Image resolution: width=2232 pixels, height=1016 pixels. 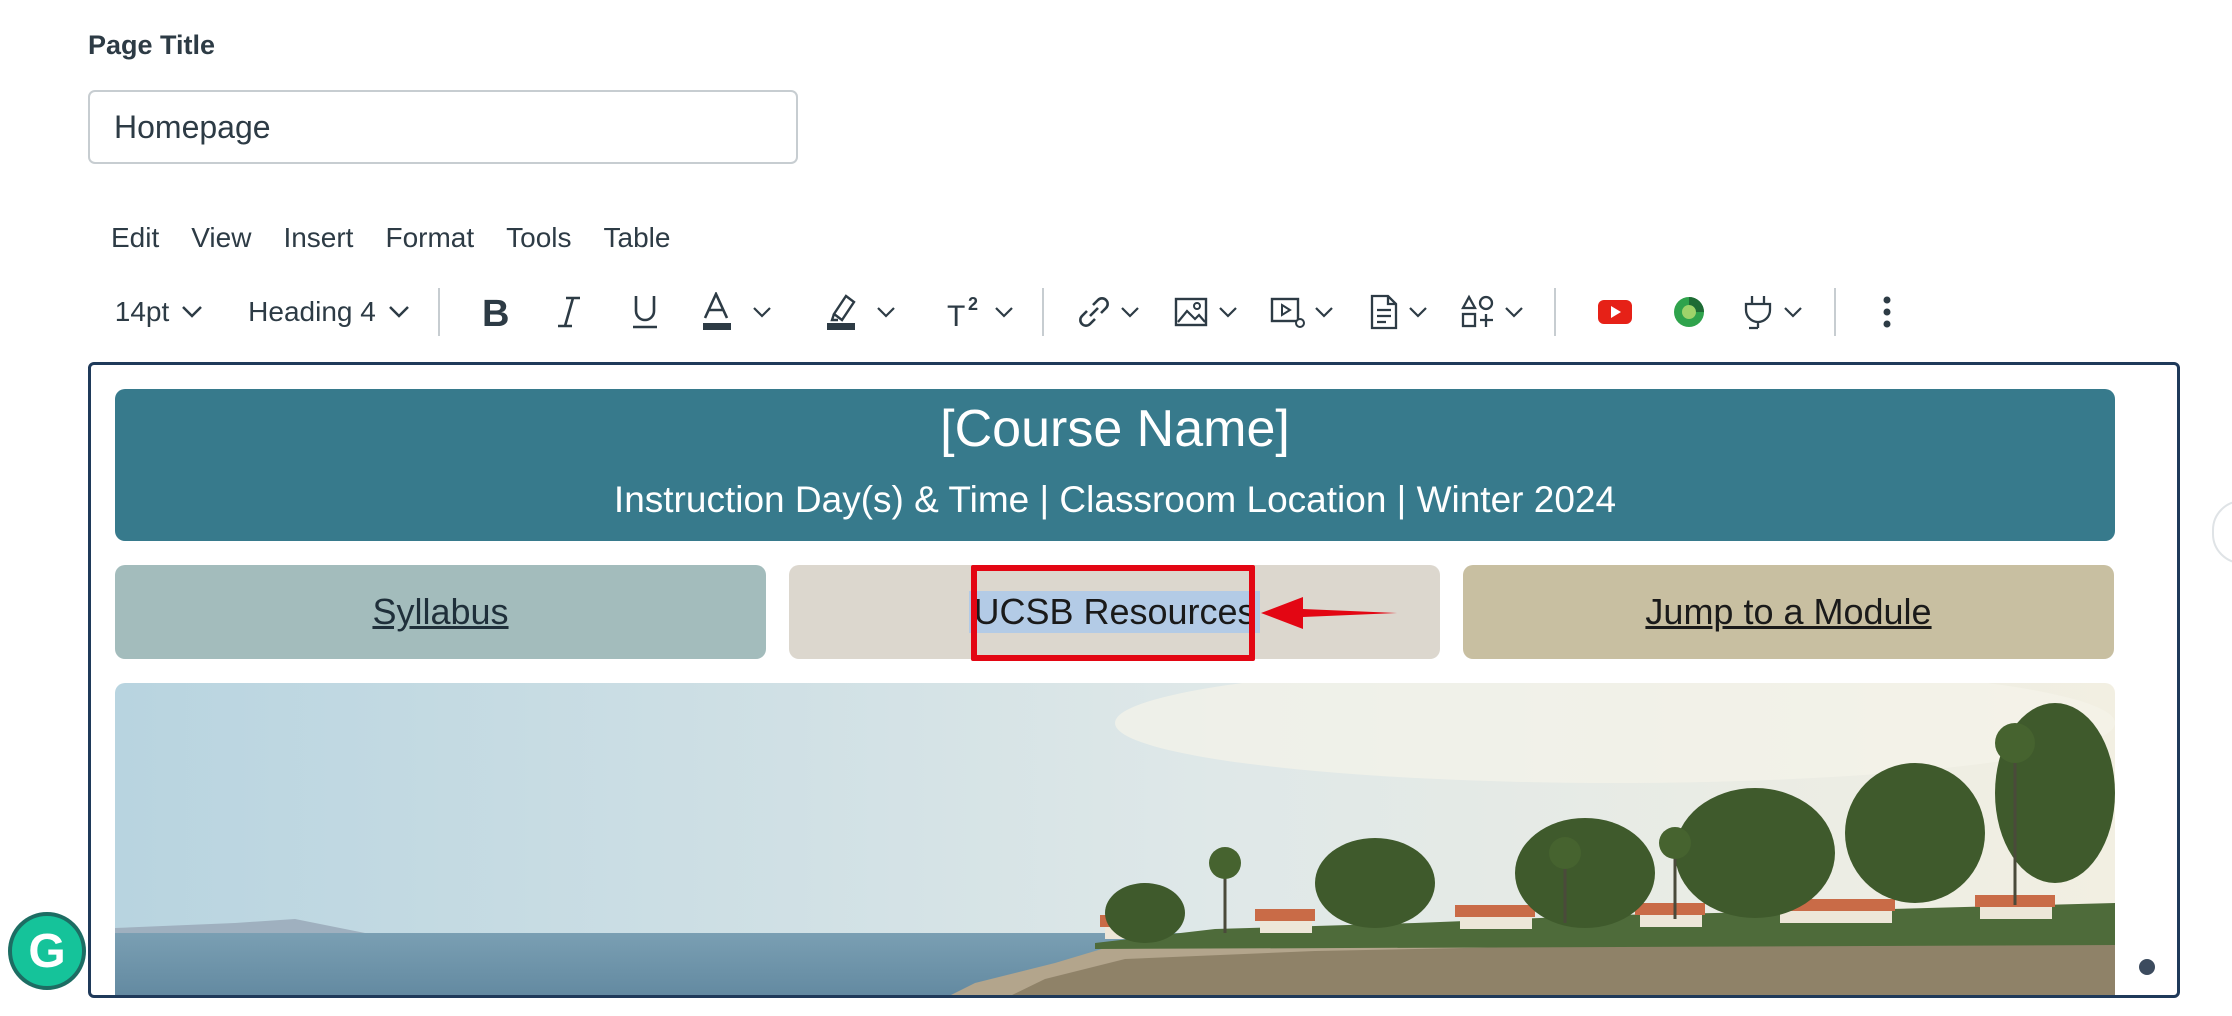 I want to click on youtube-button, so click(x=1615, y=312).